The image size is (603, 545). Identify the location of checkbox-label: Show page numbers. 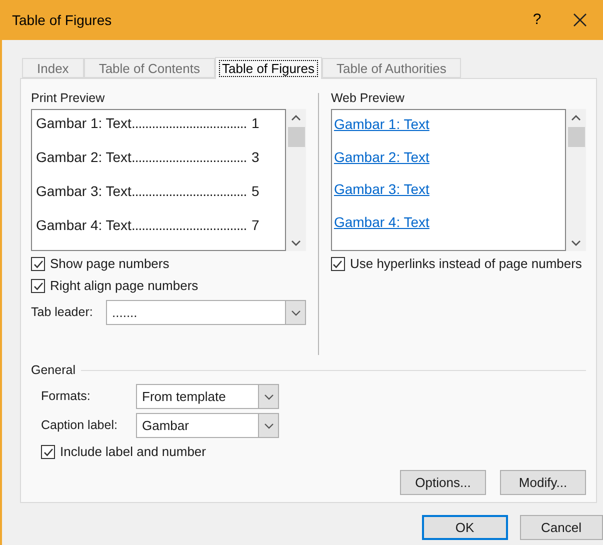
(110, 264).